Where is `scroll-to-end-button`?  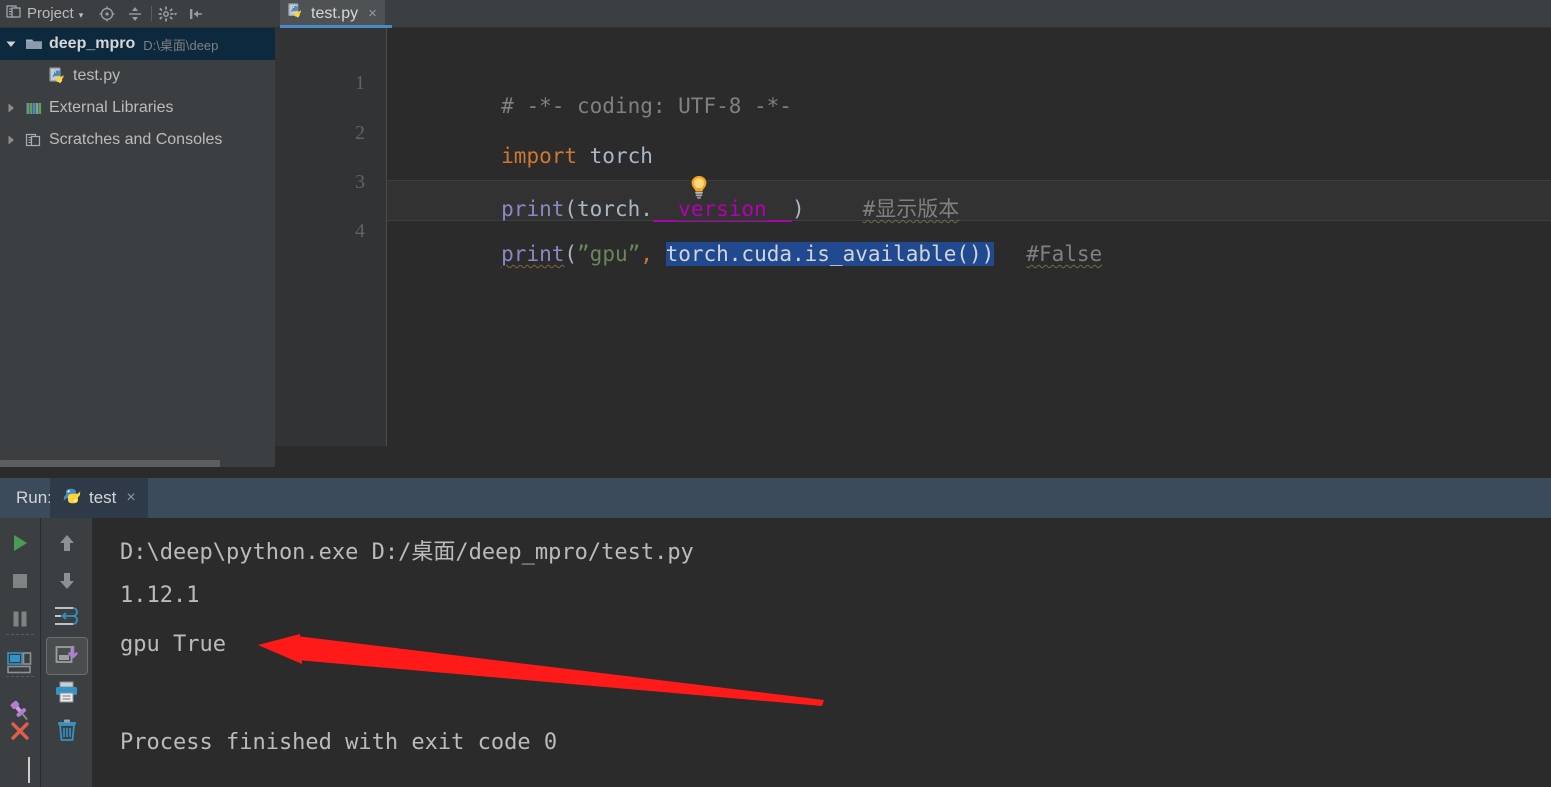 scroll-to-end-button is located at coordinates (66, 656).